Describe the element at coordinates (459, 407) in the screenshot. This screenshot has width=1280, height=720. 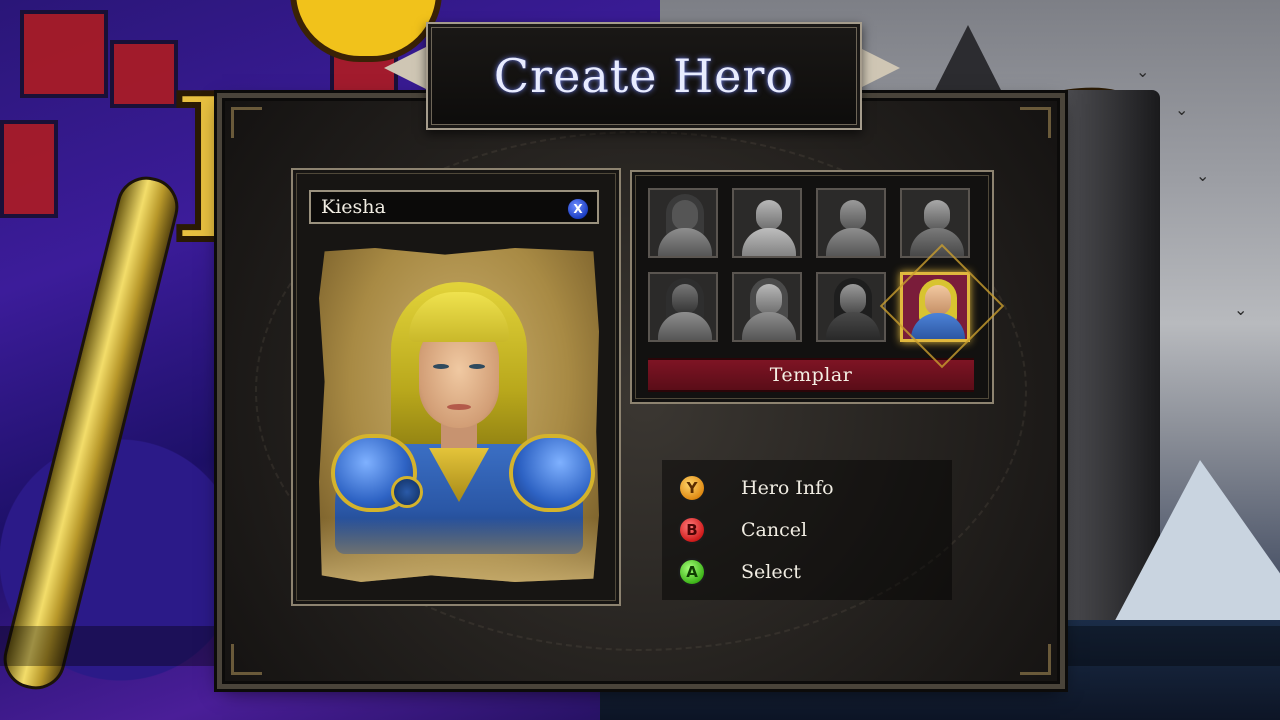
I see `hero-lips` at that location.